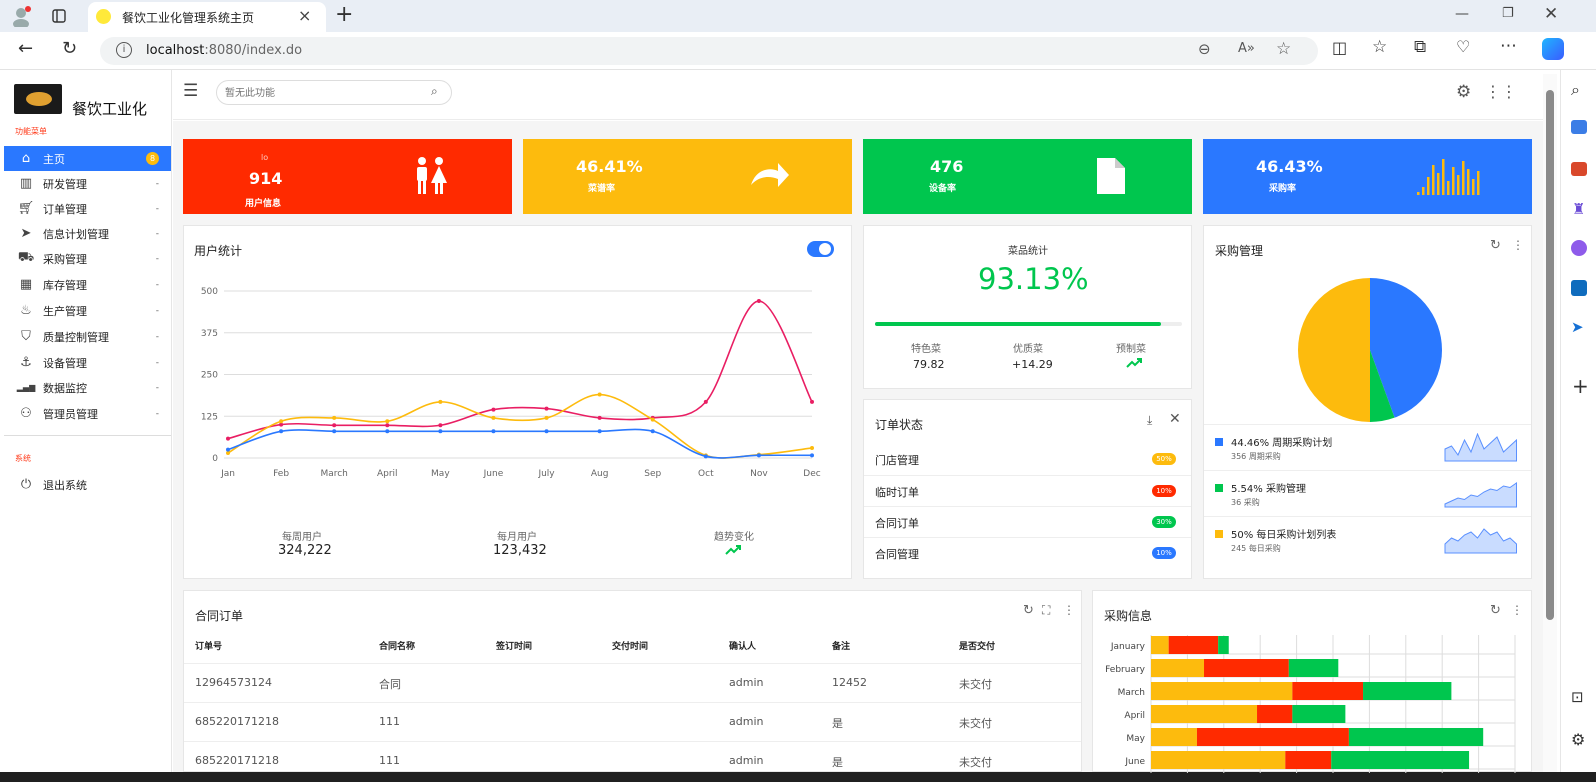 This screenshot has height=782, width=1596. I want to click on profile-avatar, so click(21, 16).